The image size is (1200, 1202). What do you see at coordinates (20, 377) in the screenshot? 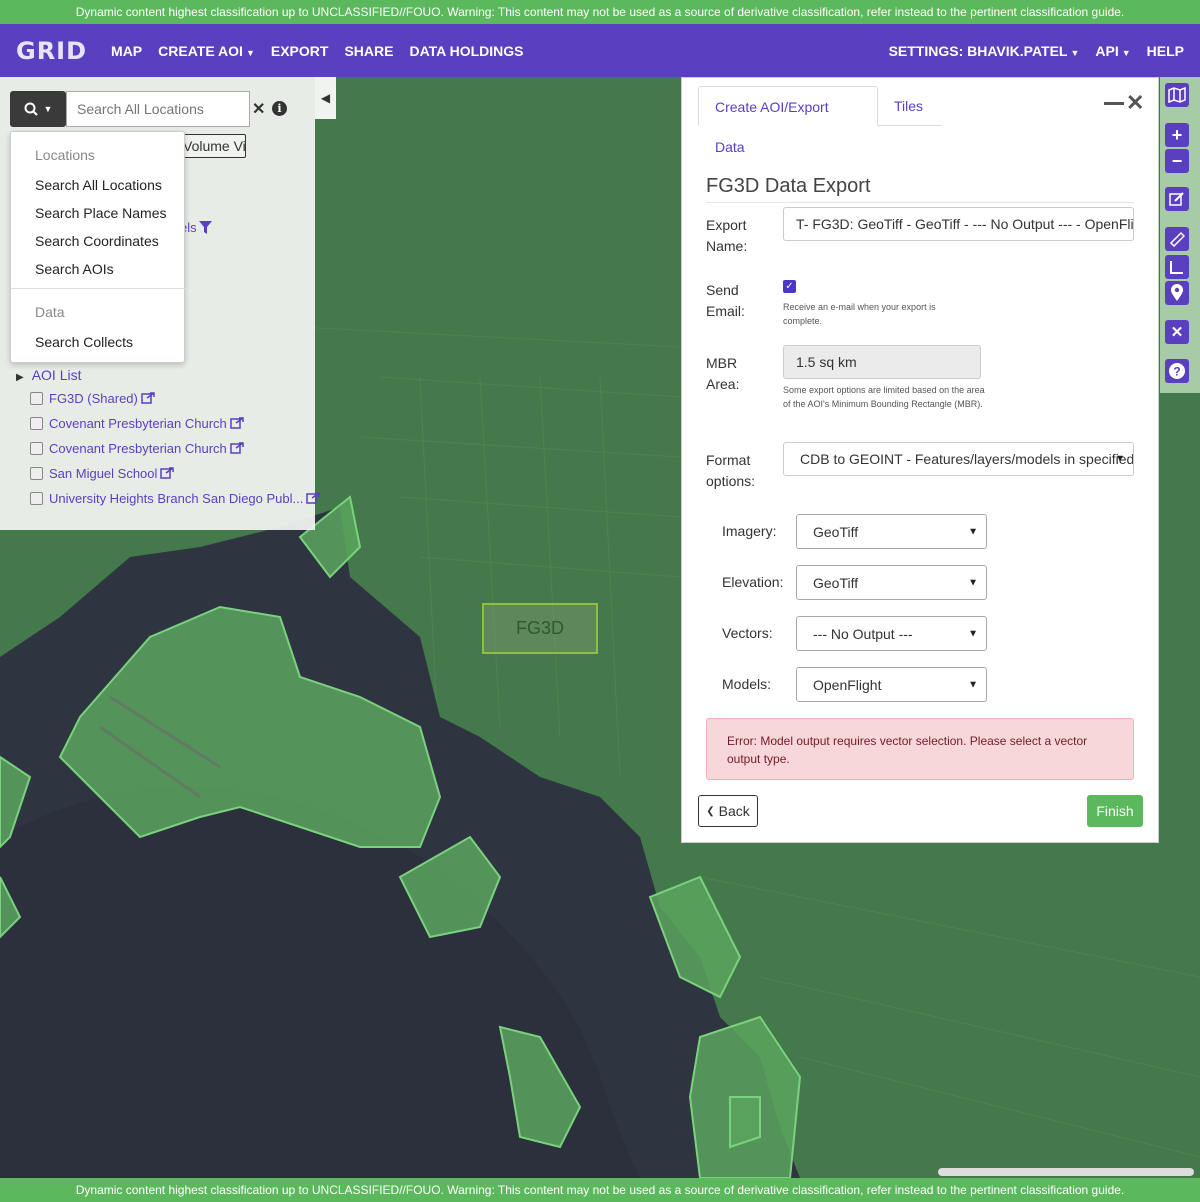
I see `caret-right-icon: ▶` at bounding box center [20, 377].